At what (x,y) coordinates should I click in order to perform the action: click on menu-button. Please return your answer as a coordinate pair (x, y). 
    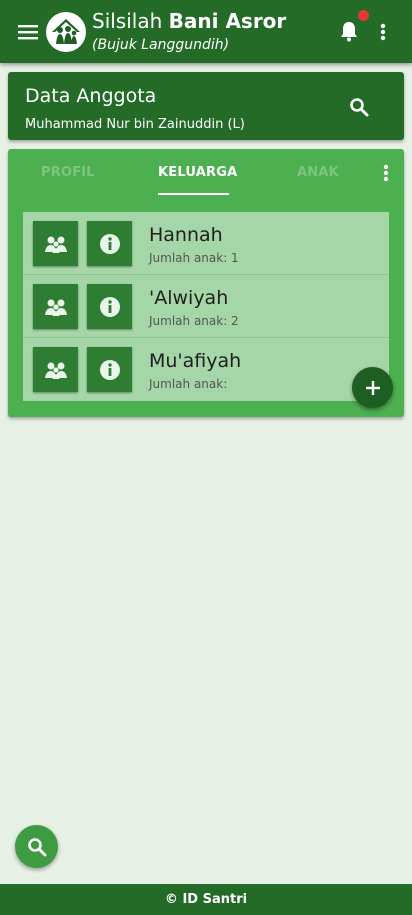
    Looking at the image, I should click on (28, 31).